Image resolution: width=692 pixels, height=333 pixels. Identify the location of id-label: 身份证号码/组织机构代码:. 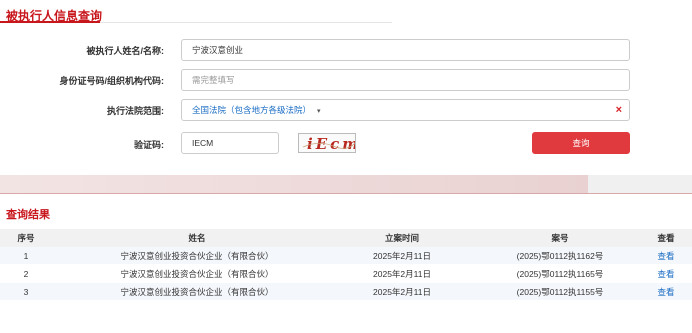
(112, 81).